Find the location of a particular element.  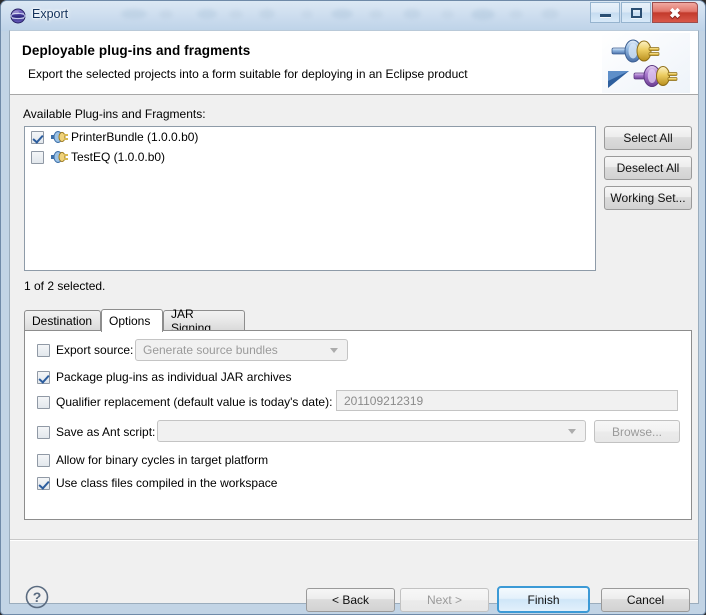

deselect-all-button: Deselect All is located at coordinates (648, 168).